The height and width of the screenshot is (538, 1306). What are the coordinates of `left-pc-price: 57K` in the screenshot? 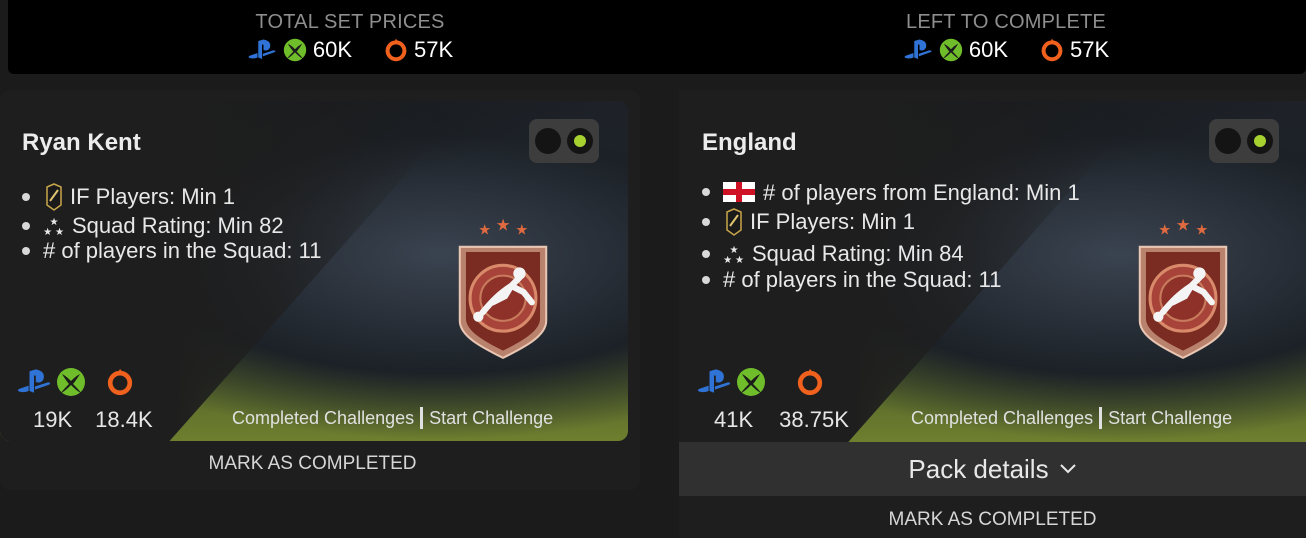 It's located at (1090, 49).